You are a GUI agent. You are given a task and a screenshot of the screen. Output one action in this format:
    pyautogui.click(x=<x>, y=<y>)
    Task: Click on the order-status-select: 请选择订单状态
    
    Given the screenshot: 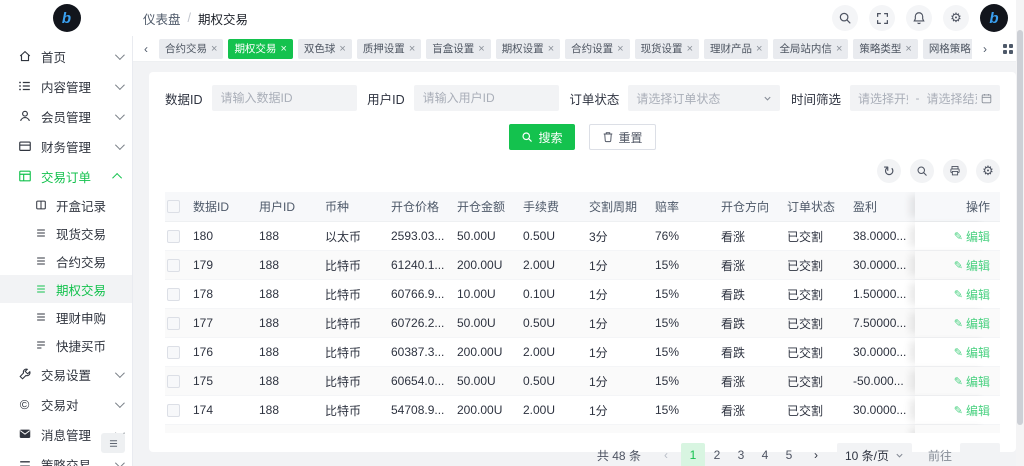 What is the action you would take?
    pyautogui.click(x=704, y=98)
    